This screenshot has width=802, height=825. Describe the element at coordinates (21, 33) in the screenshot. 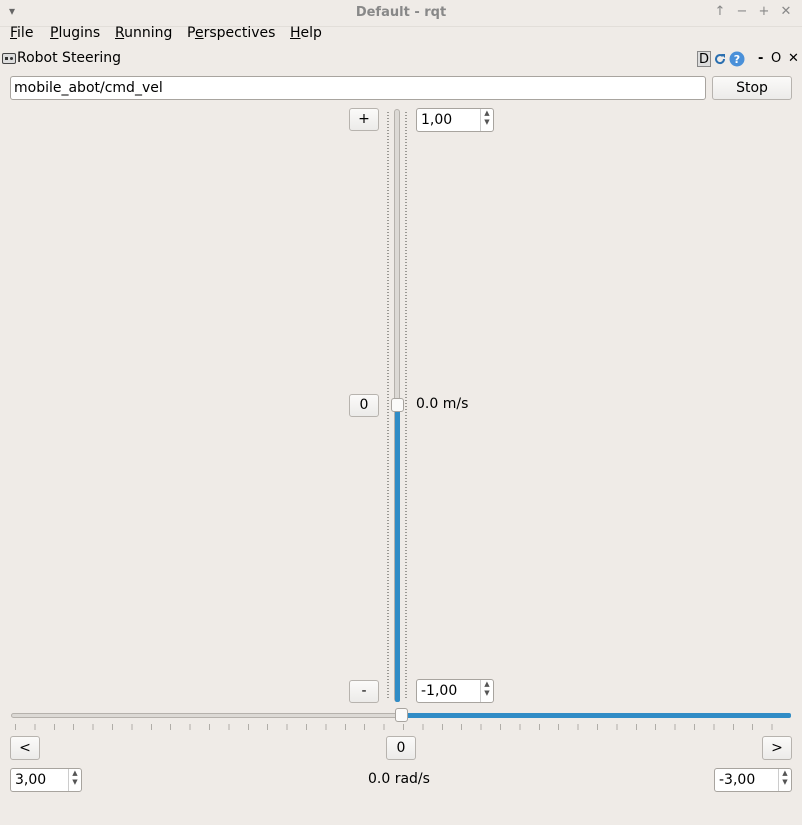

I see `menu-file: File` at that location.